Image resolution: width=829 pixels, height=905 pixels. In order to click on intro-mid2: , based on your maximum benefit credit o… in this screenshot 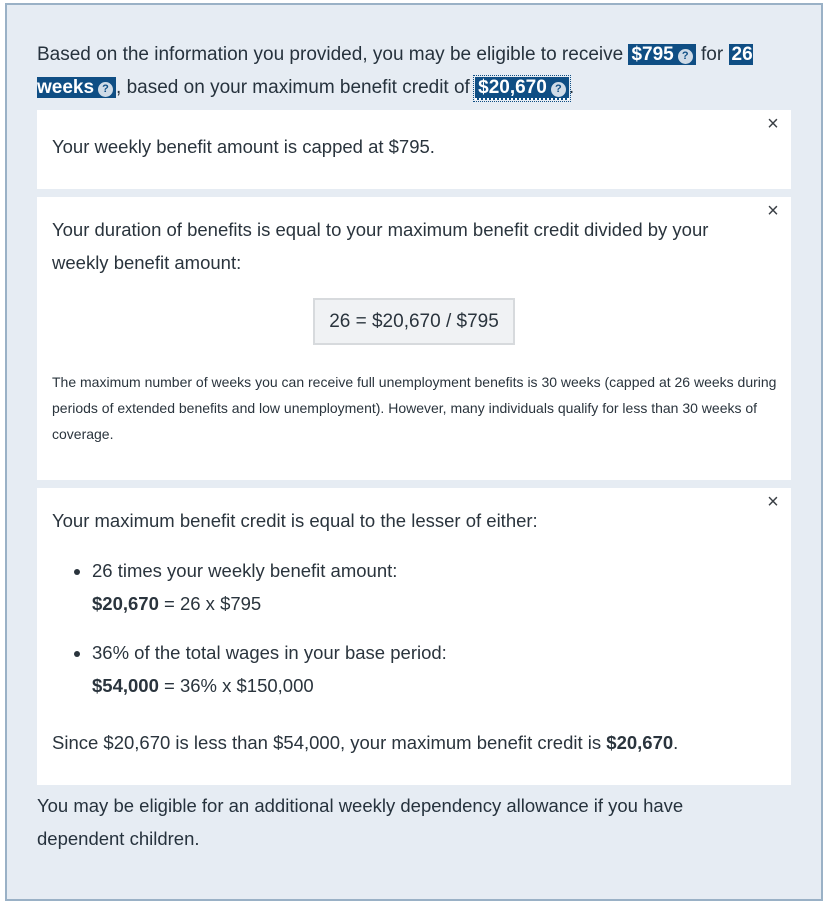, I will do `click(293, 87)`.